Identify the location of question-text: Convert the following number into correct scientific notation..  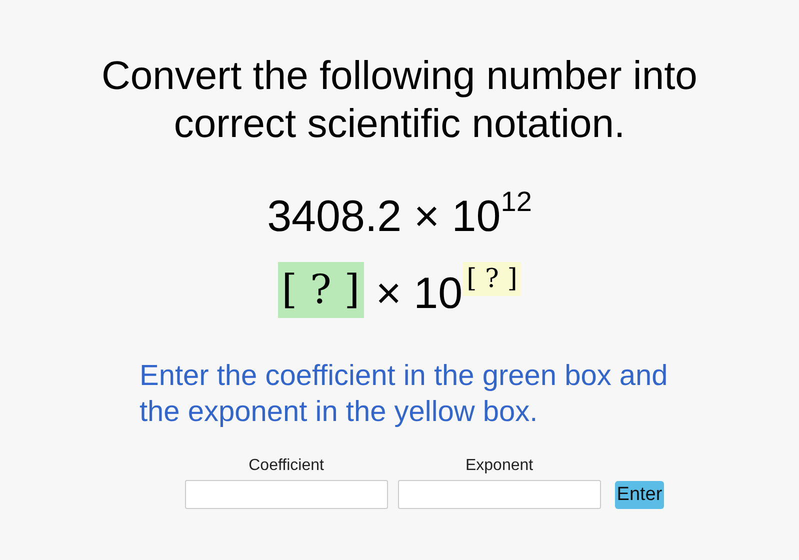
(399, 100).